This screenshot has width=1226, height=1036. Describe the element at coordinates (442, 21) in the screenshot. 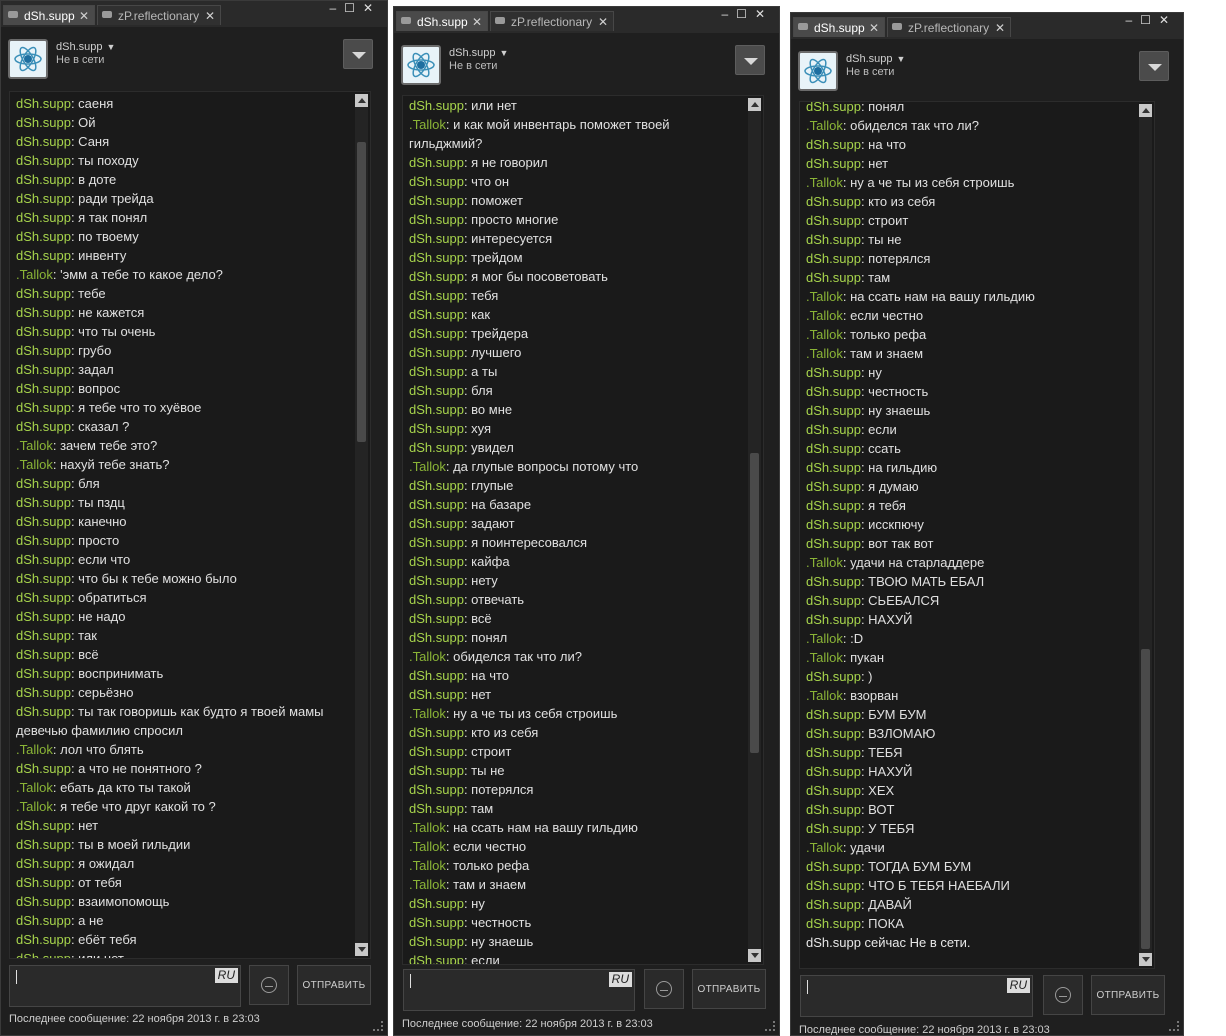

I see `tab-dsh-supp: dSh.supp ✕` at that location.